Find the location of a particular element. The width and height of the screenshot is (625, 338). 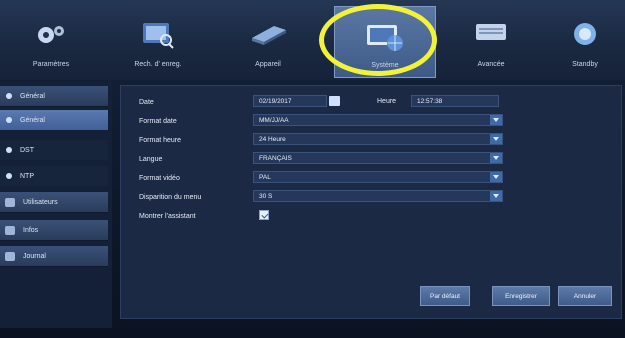

date-format-label: Format date is located at coordinates (158, 121).